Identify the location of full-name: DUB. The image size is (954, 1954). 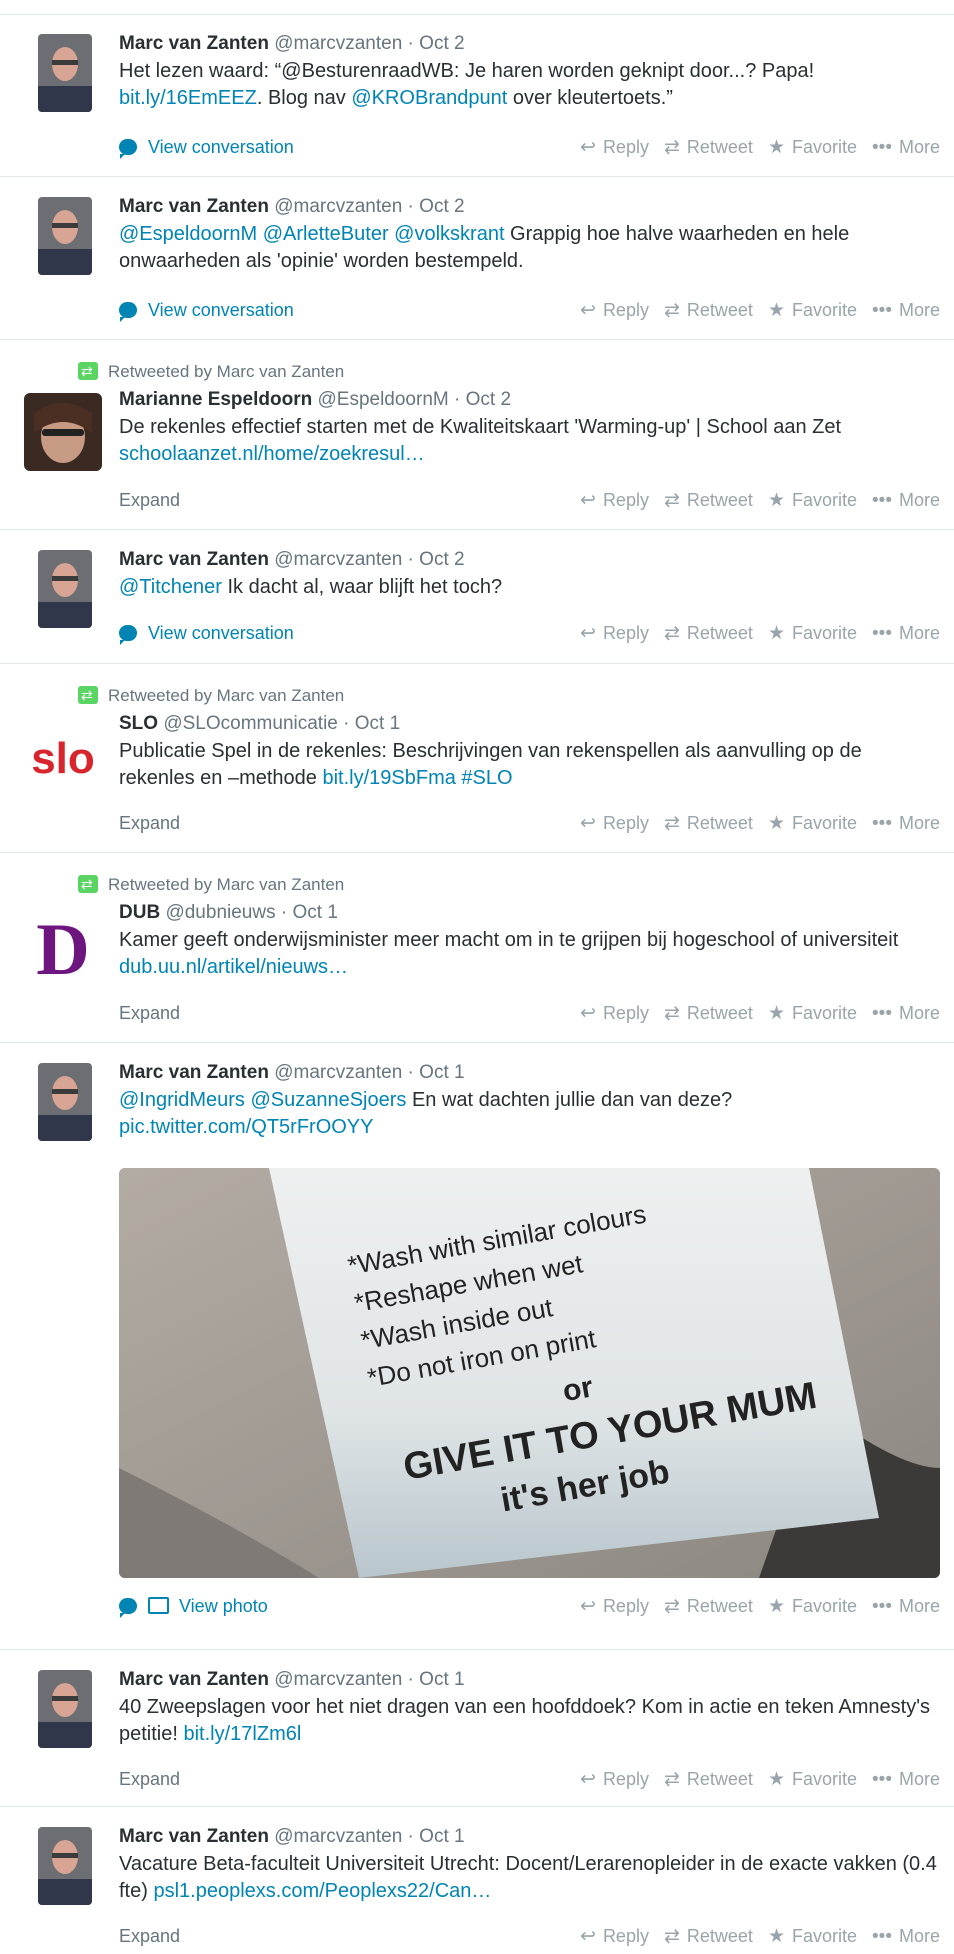
(139, 912).